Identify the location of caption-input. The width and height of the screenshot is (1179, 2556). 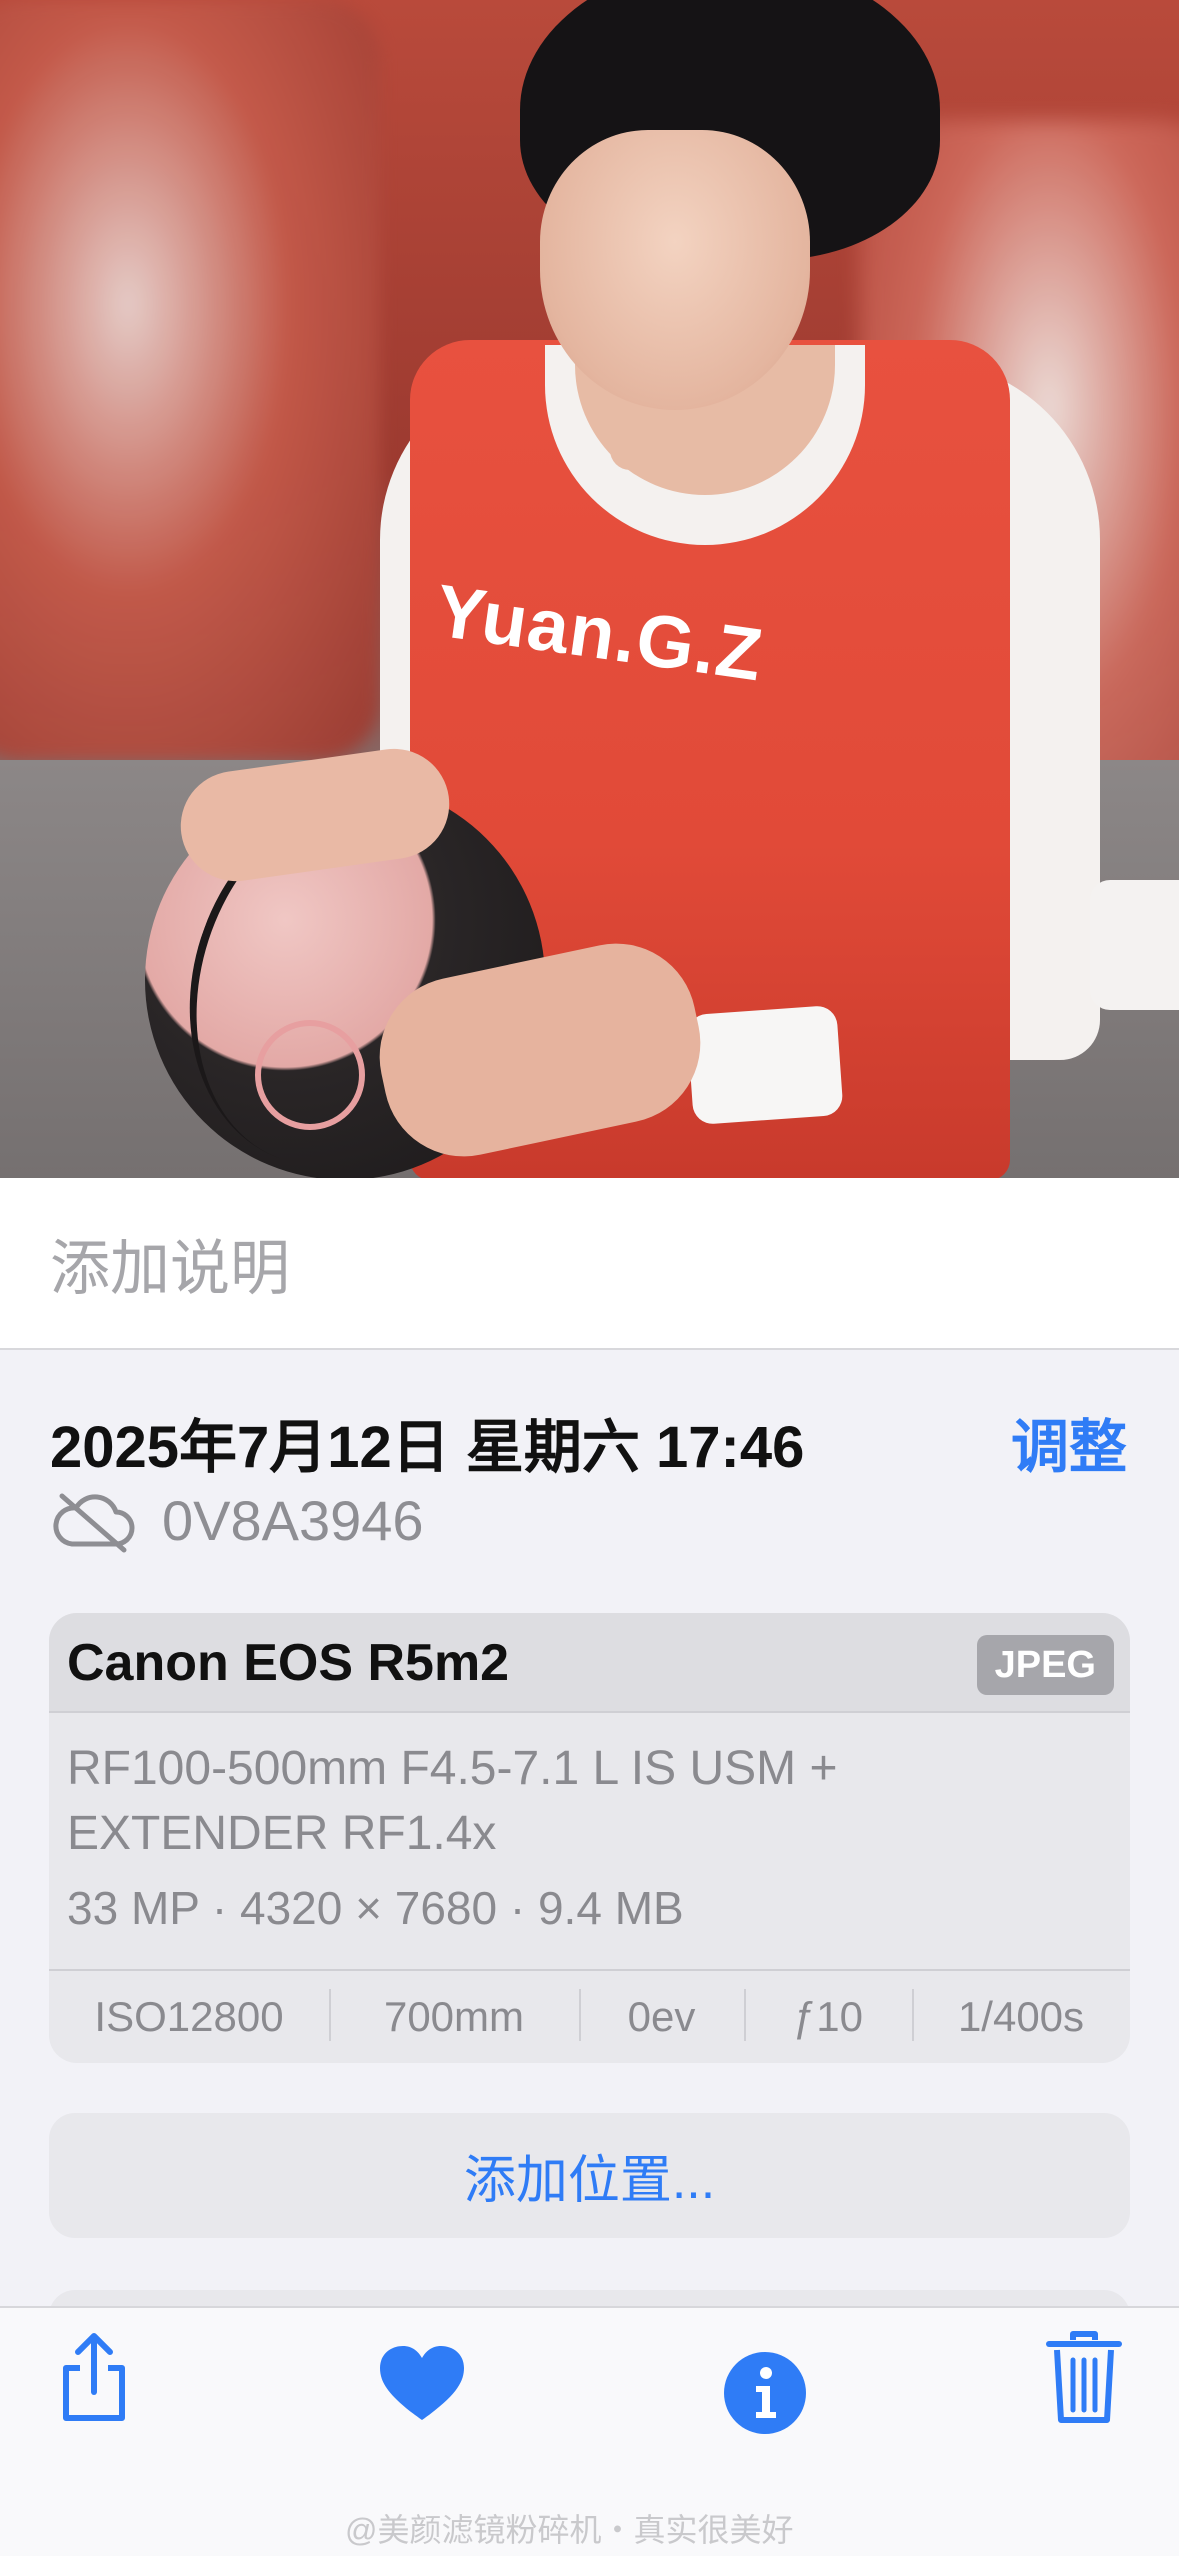
(590, 1268).